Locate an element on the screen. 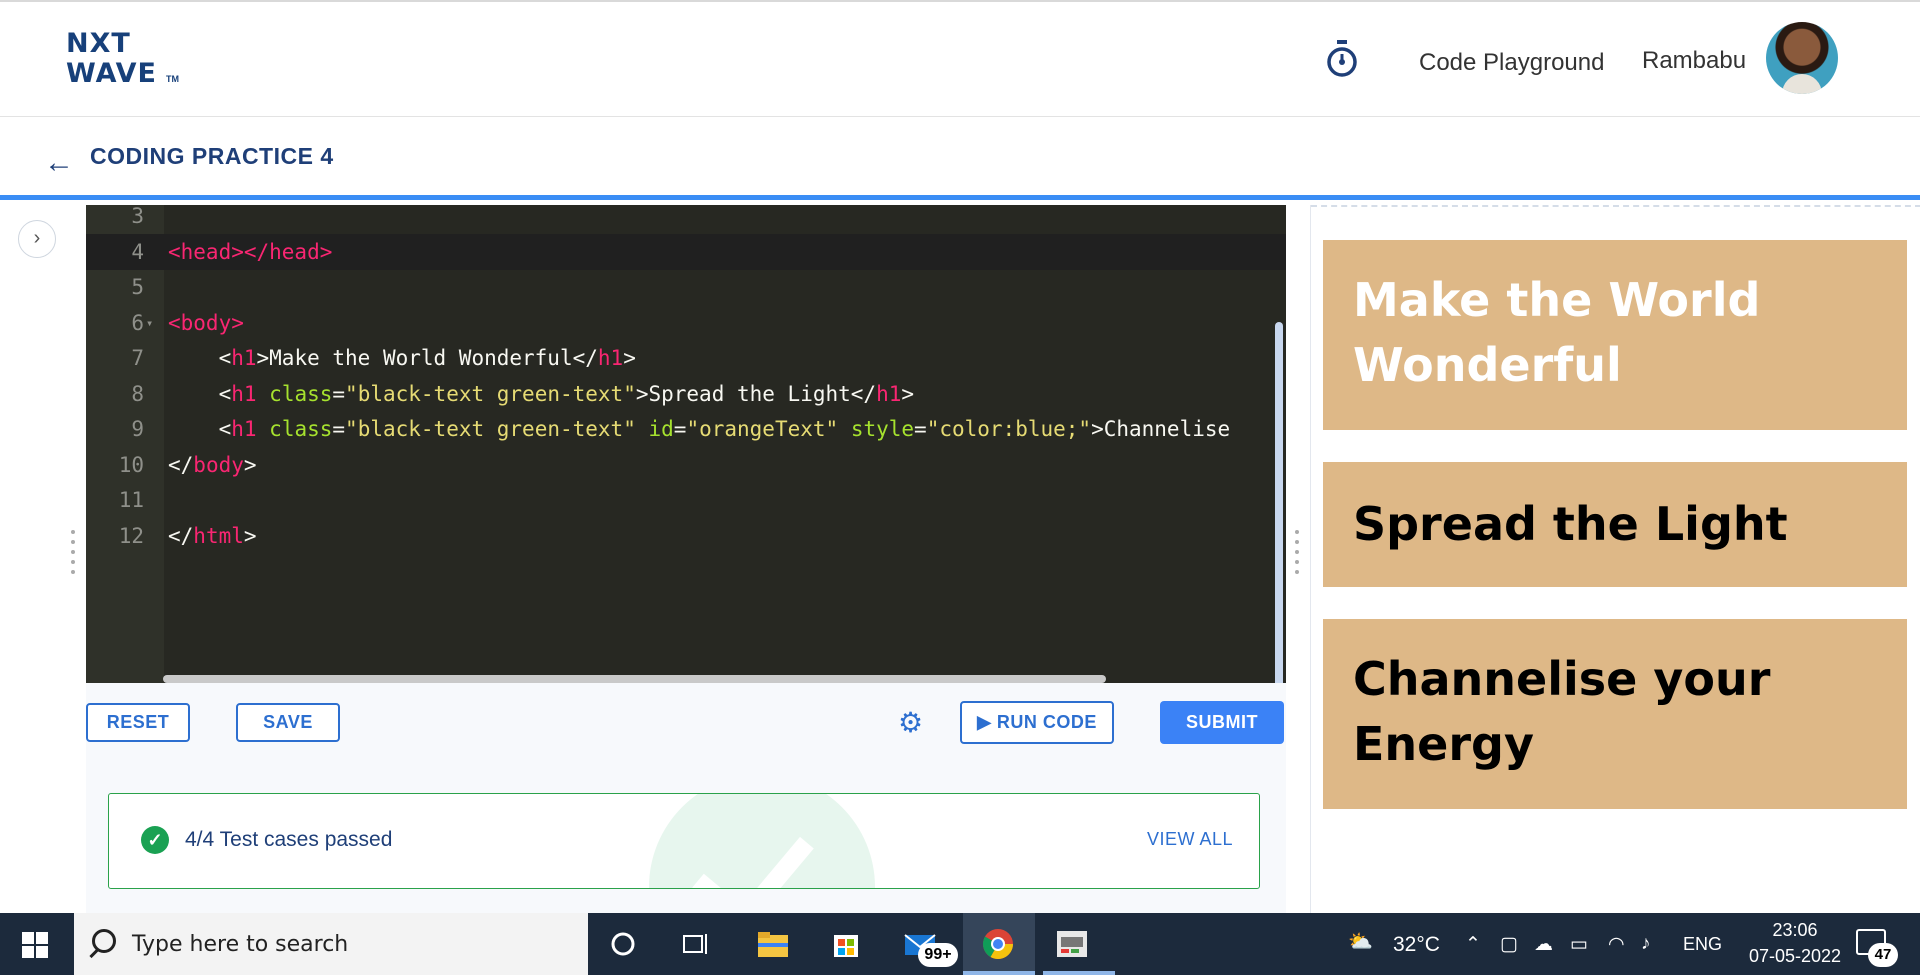 This screenshot has width=1920, height=975. output-heading: Spread the Light is located at coordinates (1570, 524).